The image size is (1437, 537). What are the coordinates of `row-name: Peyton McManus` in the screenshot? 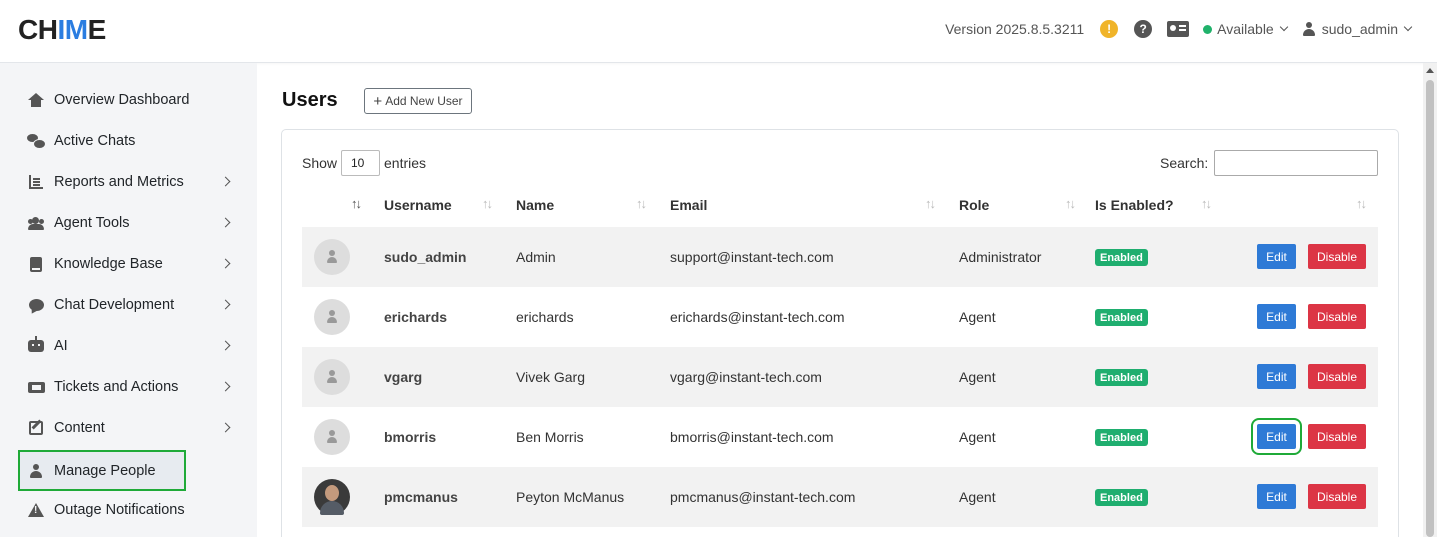 It's located at (570, 497).